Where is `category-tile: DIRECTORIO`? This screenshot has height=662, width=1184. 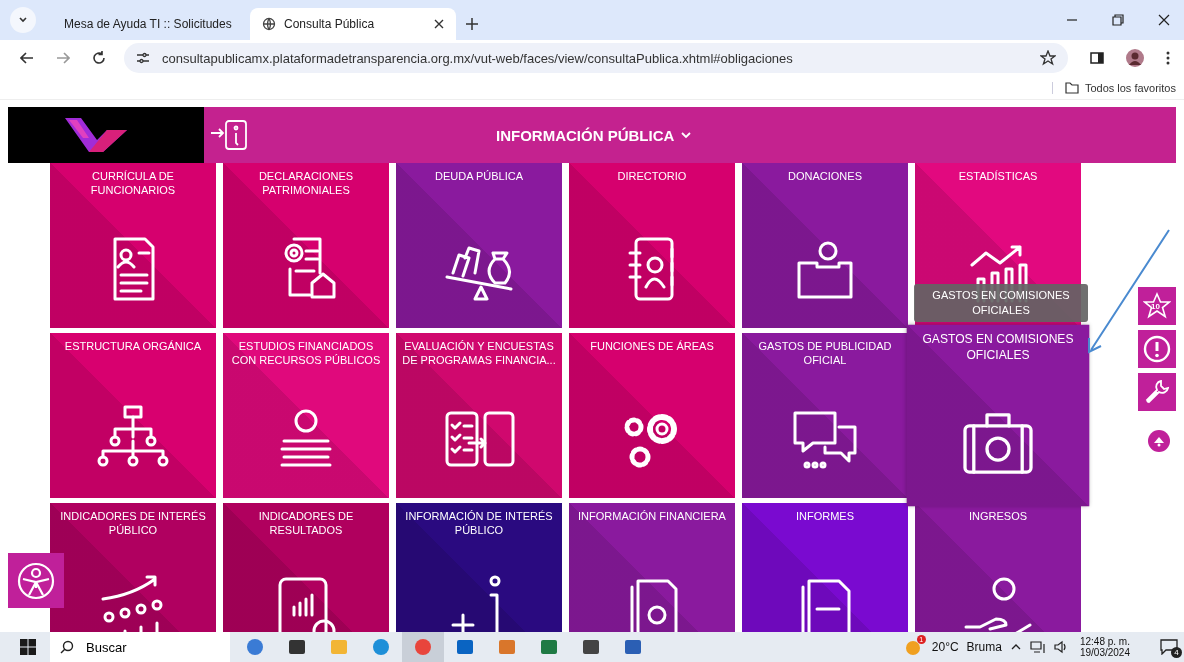 category-tile: DIRECTORIO is located at coordinates (652, 245).